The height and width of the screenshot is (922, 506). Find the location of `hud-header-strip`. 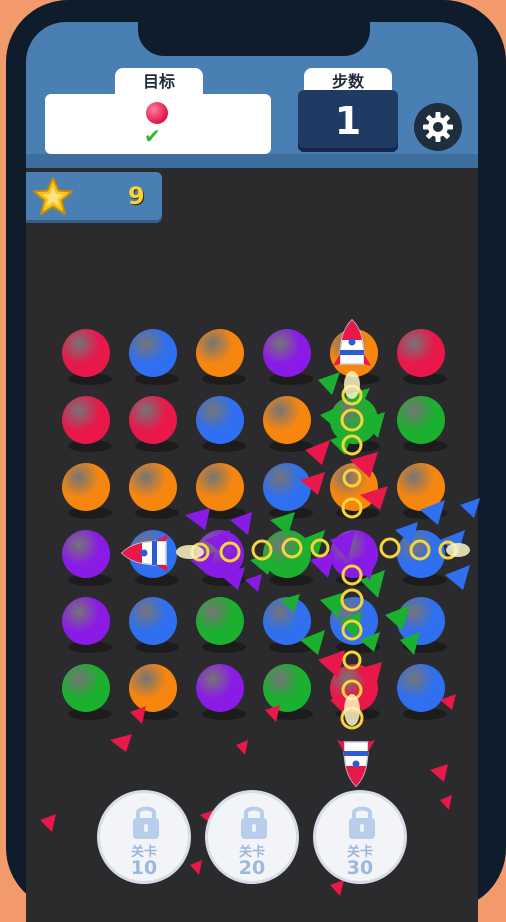

hud-header-strip is located at coordinates (252, 161).